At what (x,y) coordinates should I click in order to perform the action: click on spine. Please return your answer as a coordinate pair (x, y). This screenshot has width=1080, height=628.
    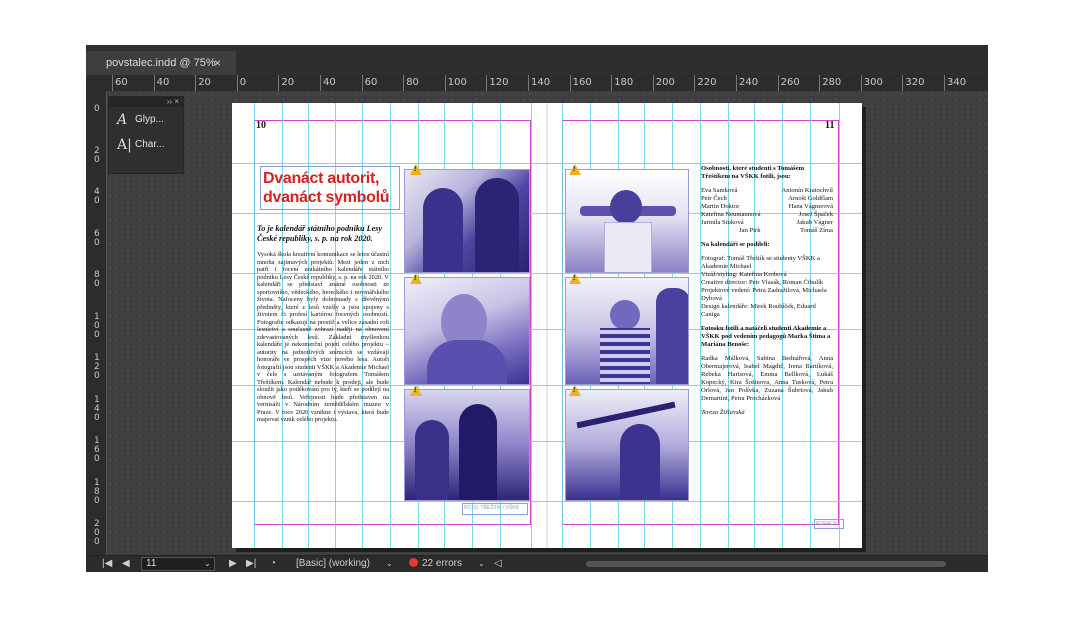
    Looking at the image, I should click on (547, 325).